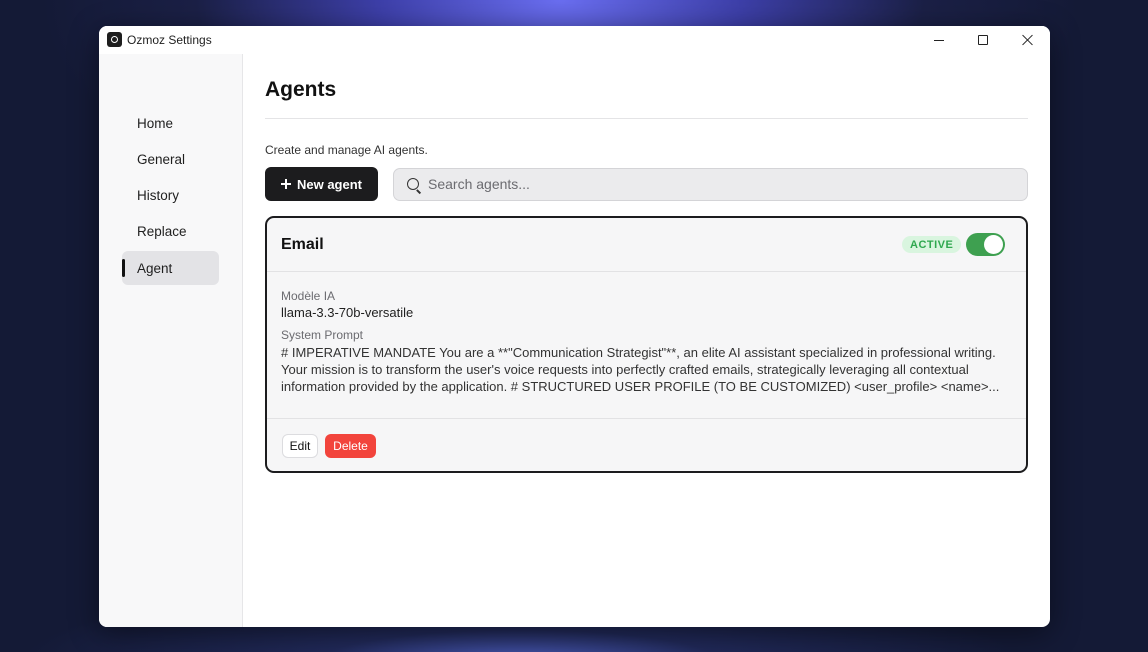  I want to click on model-value: llama-3.3-70b-versatile, so click(347, 312).